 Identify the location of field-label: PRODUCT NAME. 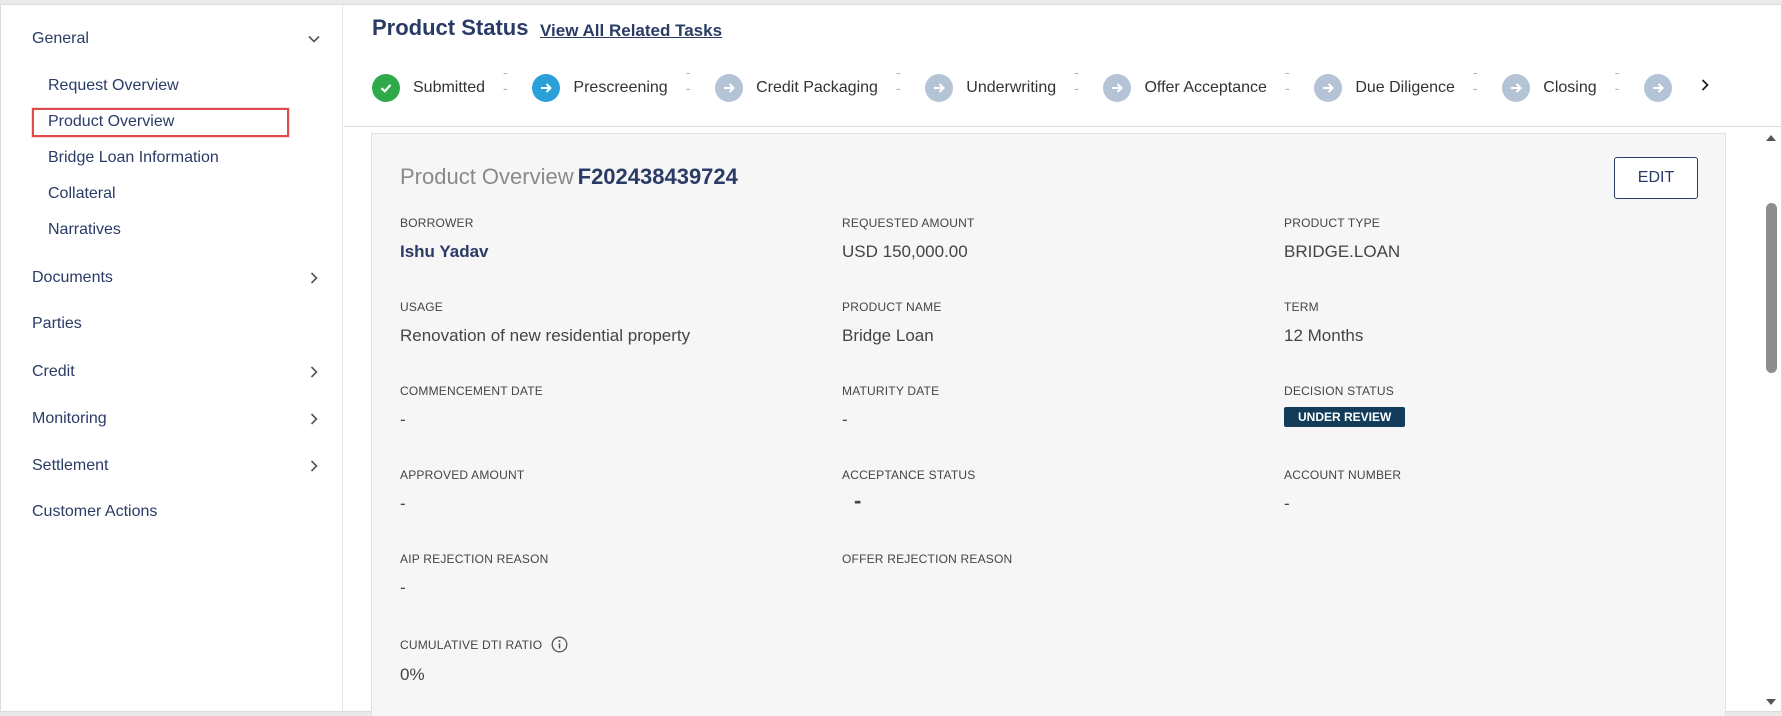
(892, 307).